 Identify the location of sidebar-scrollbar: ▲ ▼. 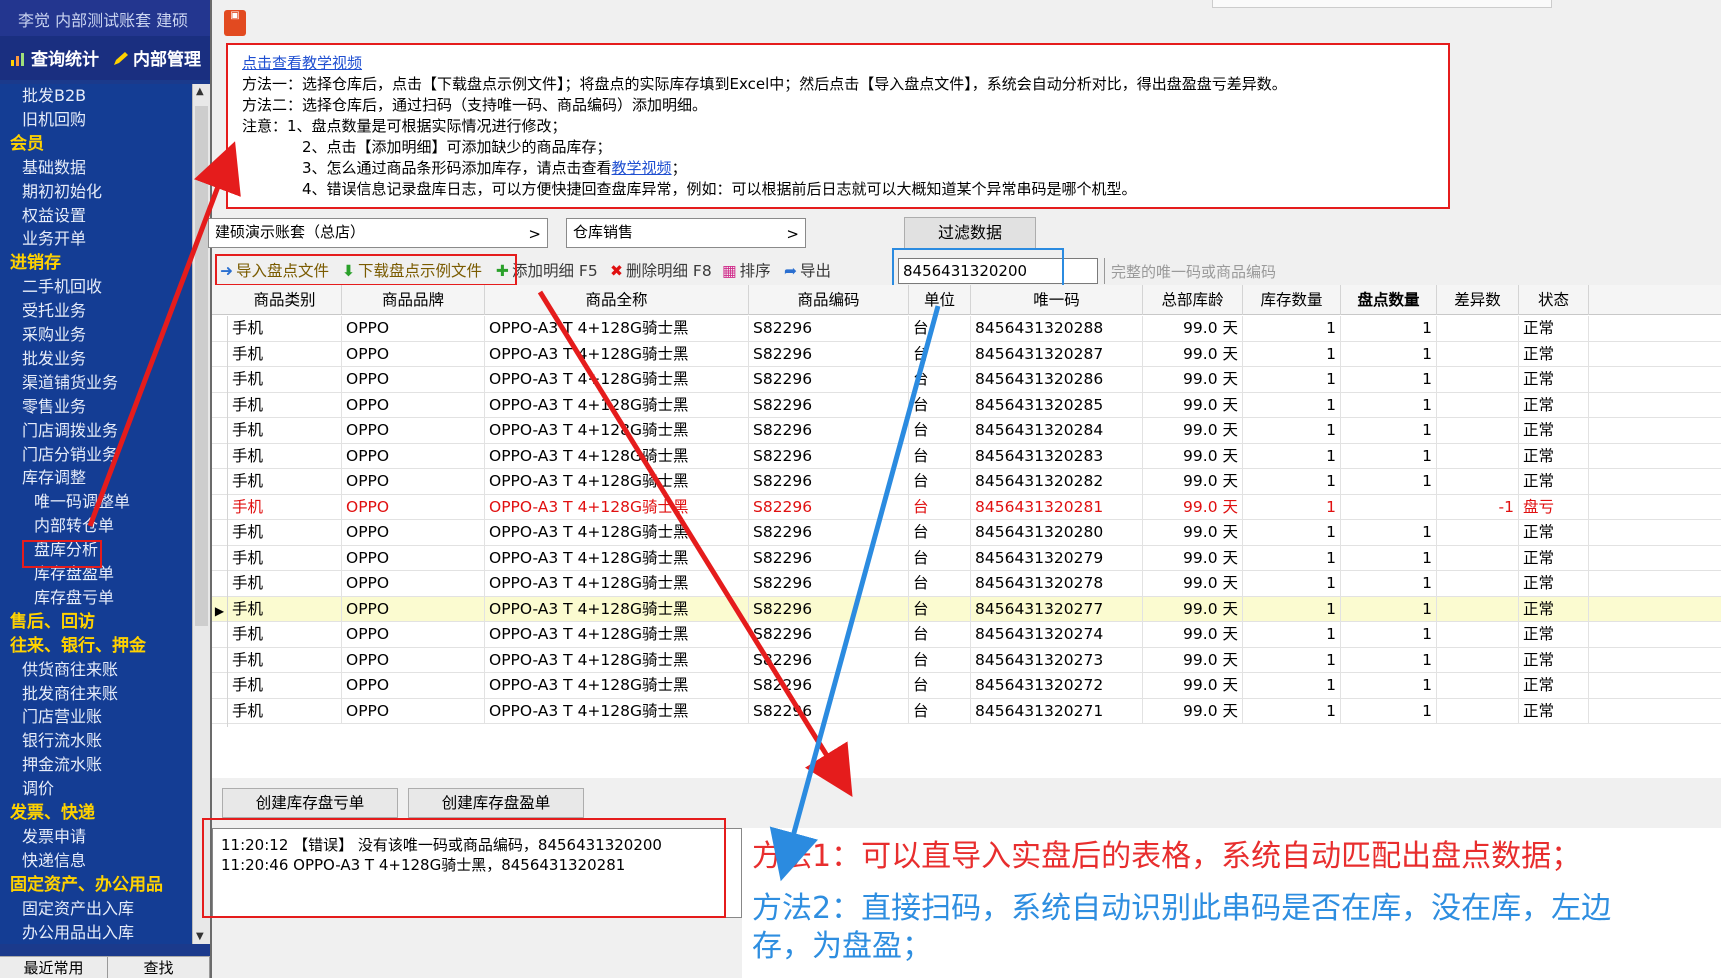
(201, 514).